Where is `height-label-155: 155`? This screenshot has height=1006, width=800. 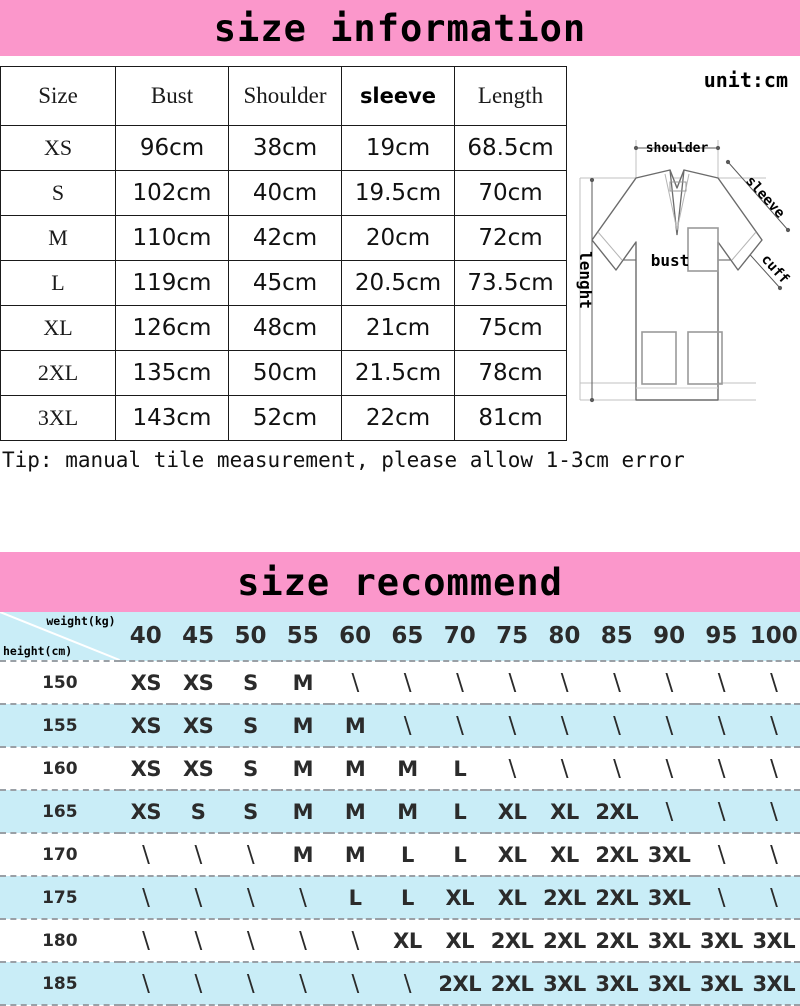 height-label-155: 155 is located at coordinates (60, 726).